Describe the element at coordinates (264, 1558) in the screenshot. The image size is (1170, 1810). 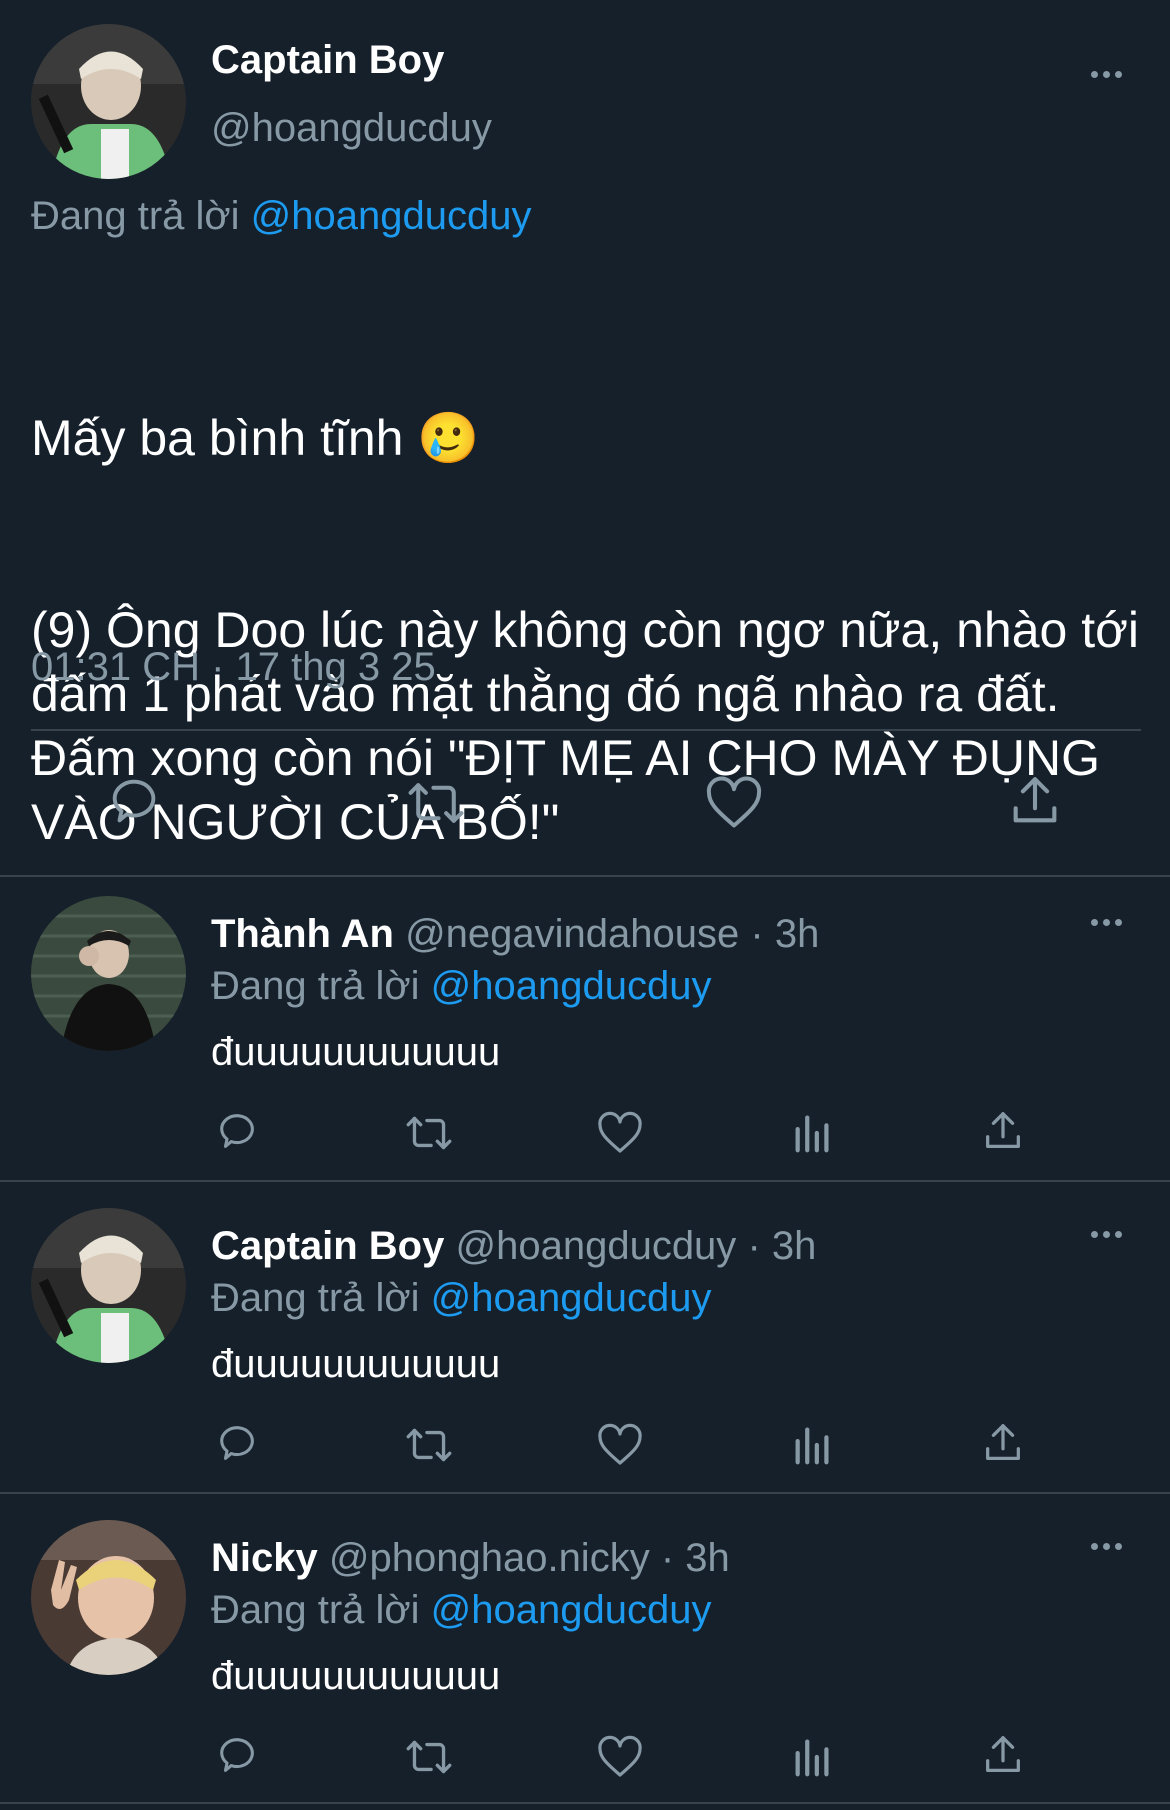
I see `reply-author-name: Nicky` at that location.